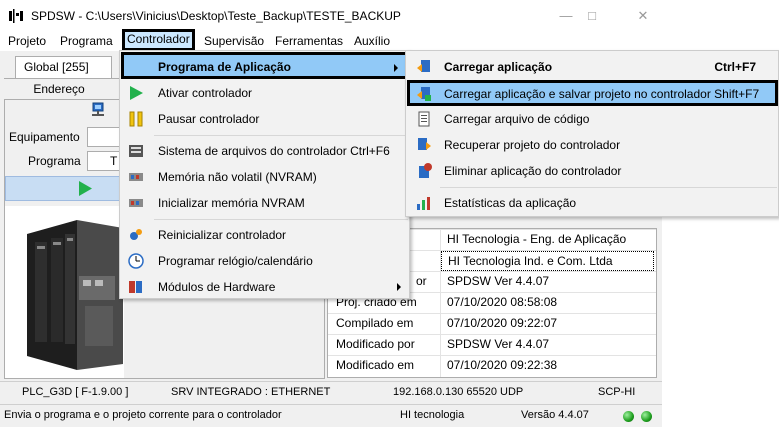  What do you see at coordinates (265, 177) in the screenshot?
I see `menu-item-memoria-nvram: Memória não volatil (NVRAM)` at bounding box center [265, 177].